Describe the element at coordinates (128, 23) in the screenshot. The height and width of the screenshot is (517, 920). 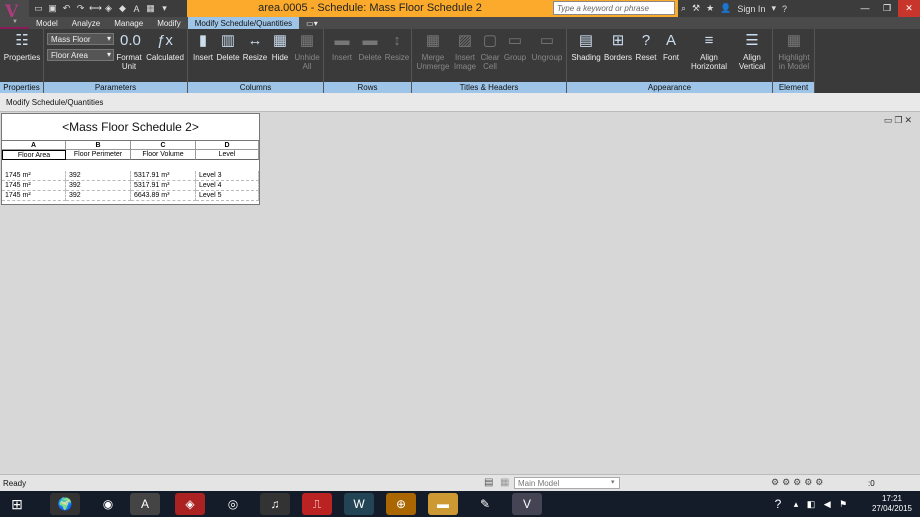
I see `tab-manage: Manage` at that location.